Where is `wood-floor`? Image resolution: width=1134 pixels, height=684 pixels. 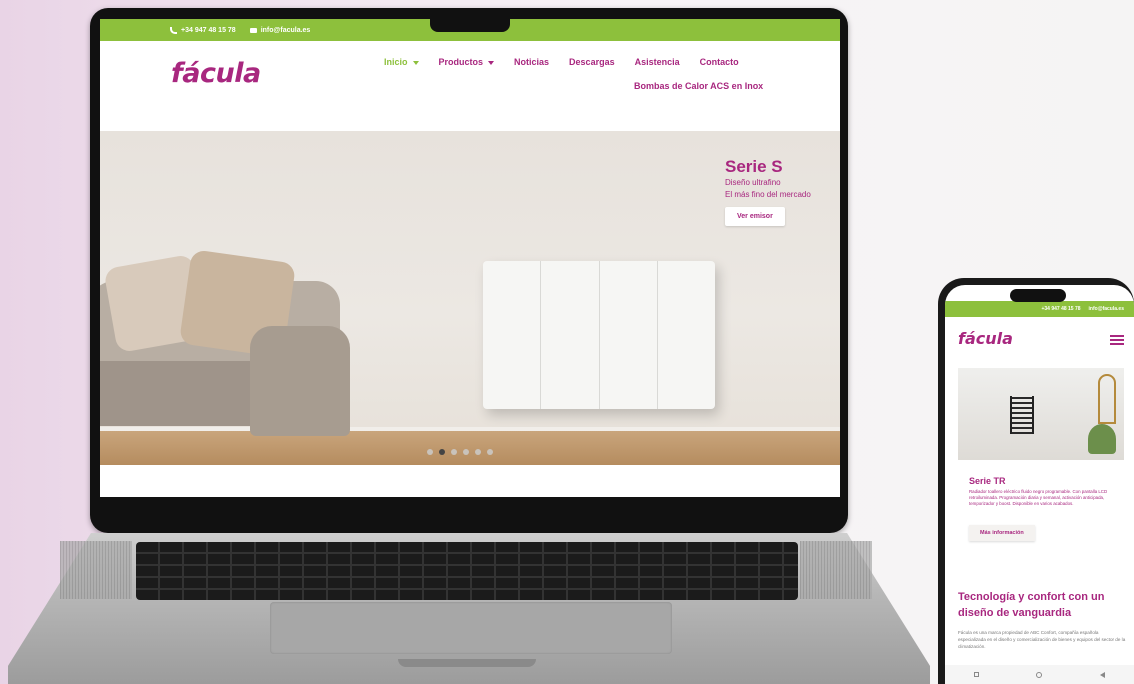
wood-floor is located at coordinates (470, 448).